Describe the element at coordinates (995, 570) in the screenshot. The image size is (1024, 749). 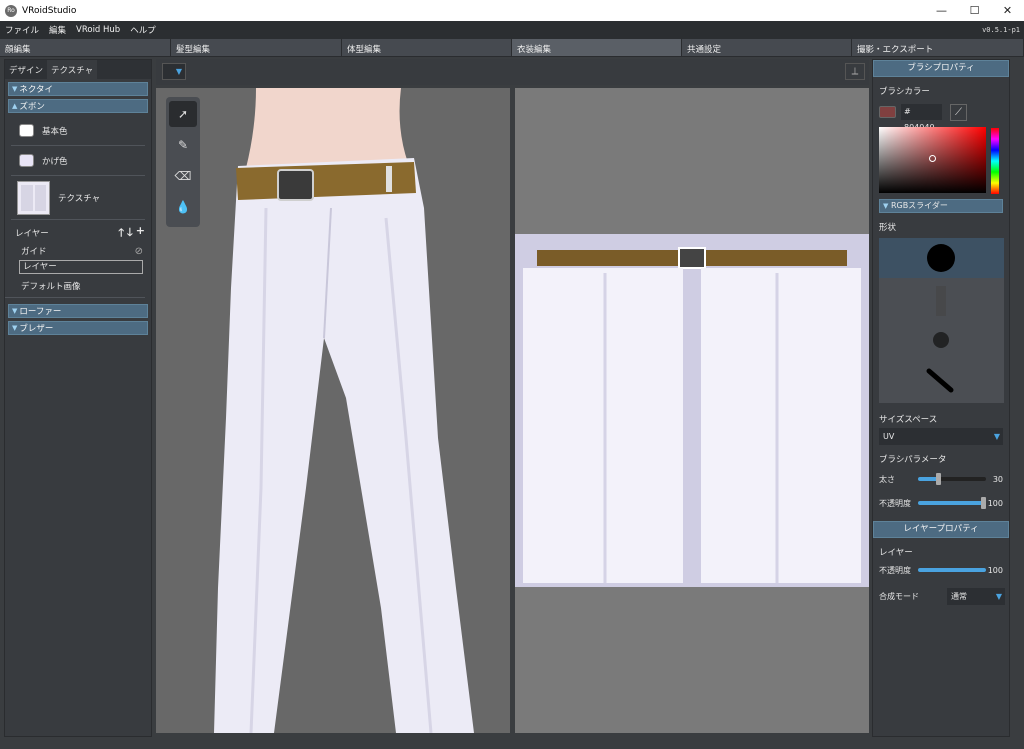
I see `layer-opacity-value: 100` at that location.